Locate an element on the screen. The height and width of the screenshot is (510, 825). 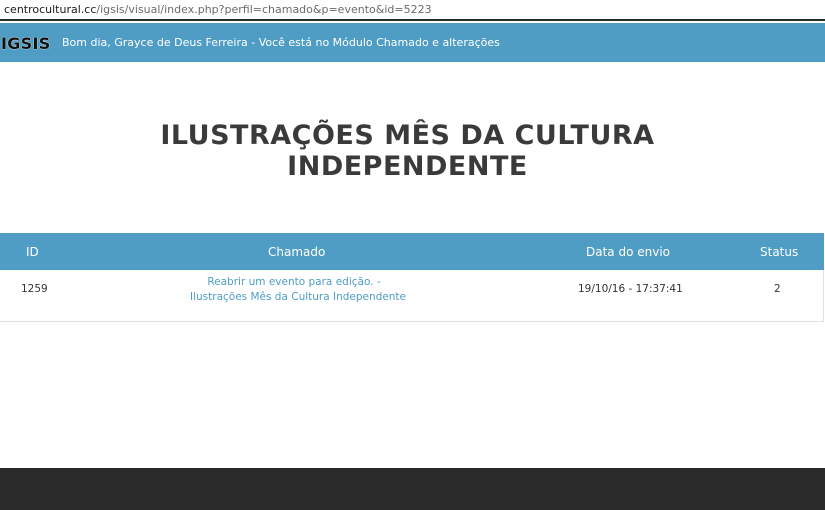
column-header-id: ID is located at coordinates (32, 252).